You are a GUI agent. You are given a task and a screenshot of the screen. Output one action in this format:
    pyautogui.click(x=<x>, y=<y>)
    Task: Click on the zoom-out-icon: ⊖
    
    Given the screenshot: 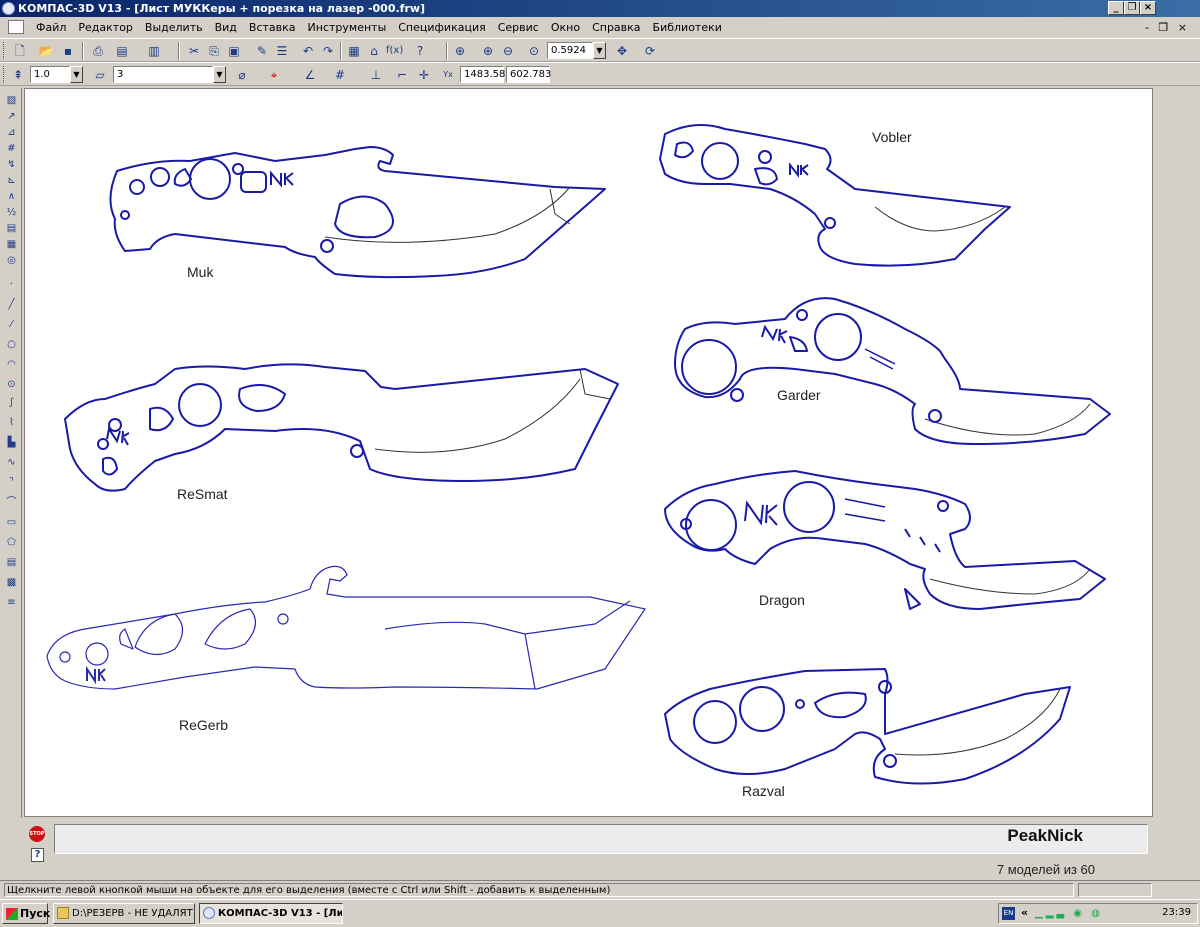 What is the action you would take?
    pyautogui.click(x=508, y=51)
    